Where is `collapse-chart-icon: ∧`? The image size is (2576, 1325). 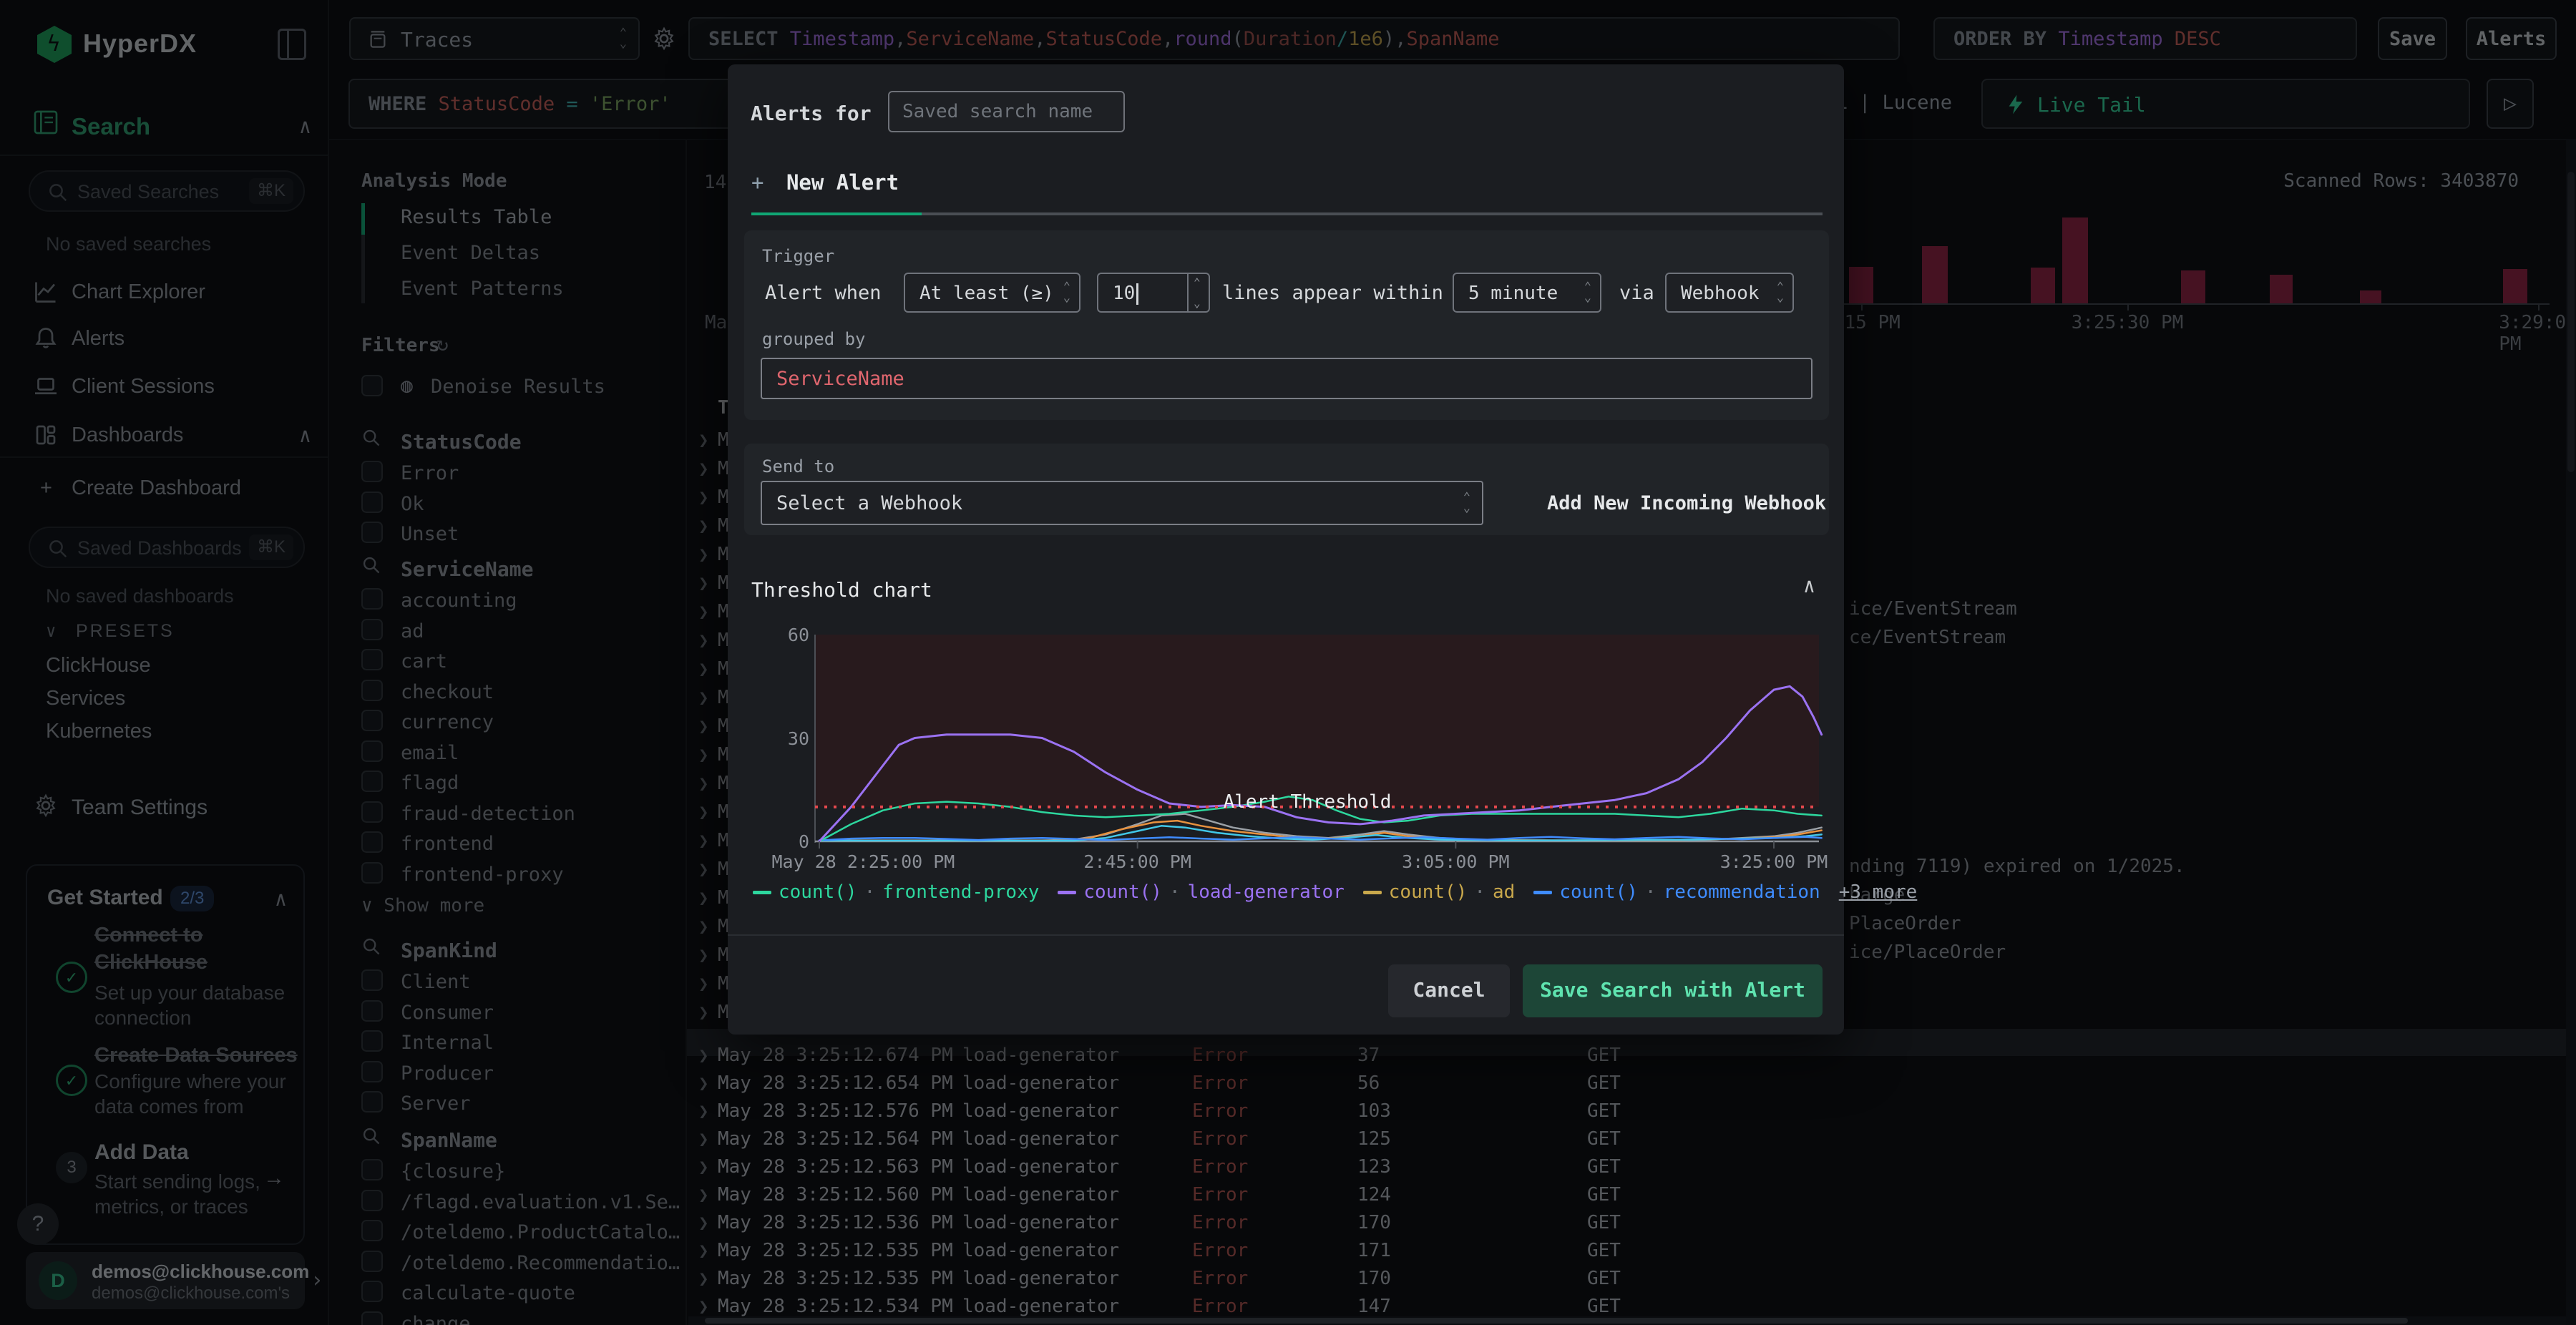 collapse-chart-icon: ∧ is located at coordinates (1809, 585).